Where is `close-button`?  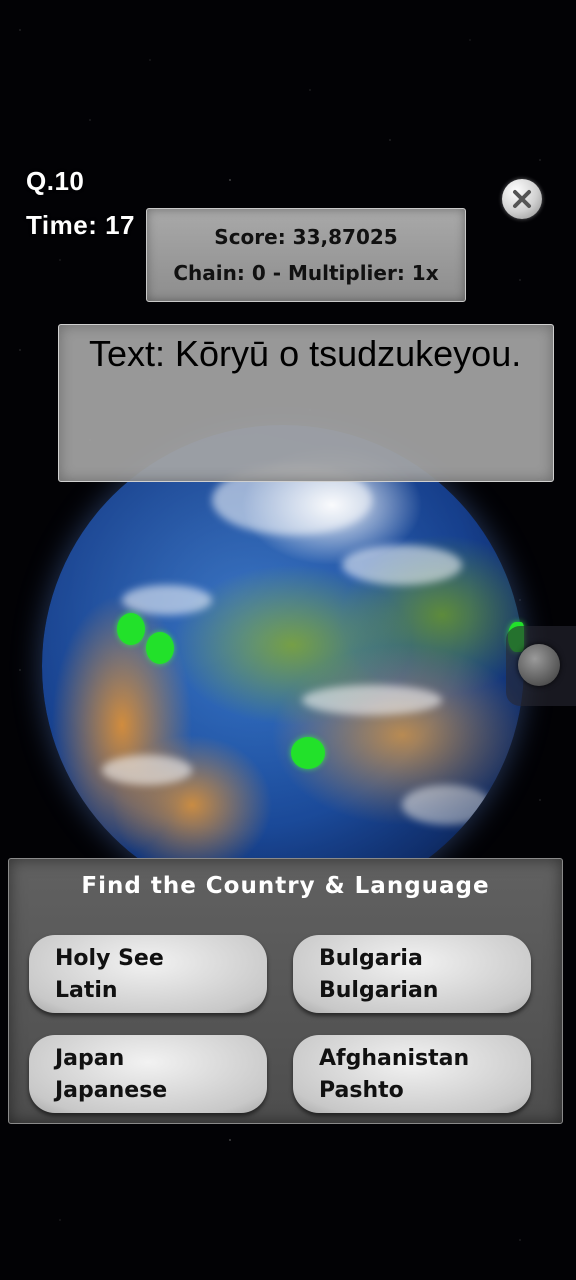 close-button is located at coordinates (522, 199).